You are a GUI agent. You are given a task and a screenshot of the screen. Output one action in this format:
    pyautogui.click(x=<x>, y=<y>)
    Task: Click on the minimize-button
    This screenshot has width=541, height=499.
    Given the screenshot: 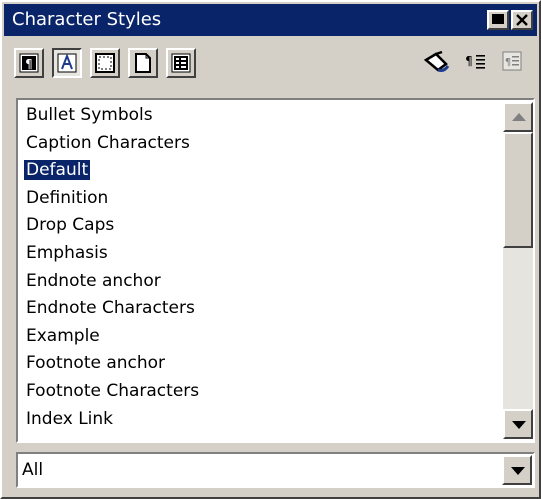 What is the action you would take?
    pyautogui.click(x=498, y=20)
    